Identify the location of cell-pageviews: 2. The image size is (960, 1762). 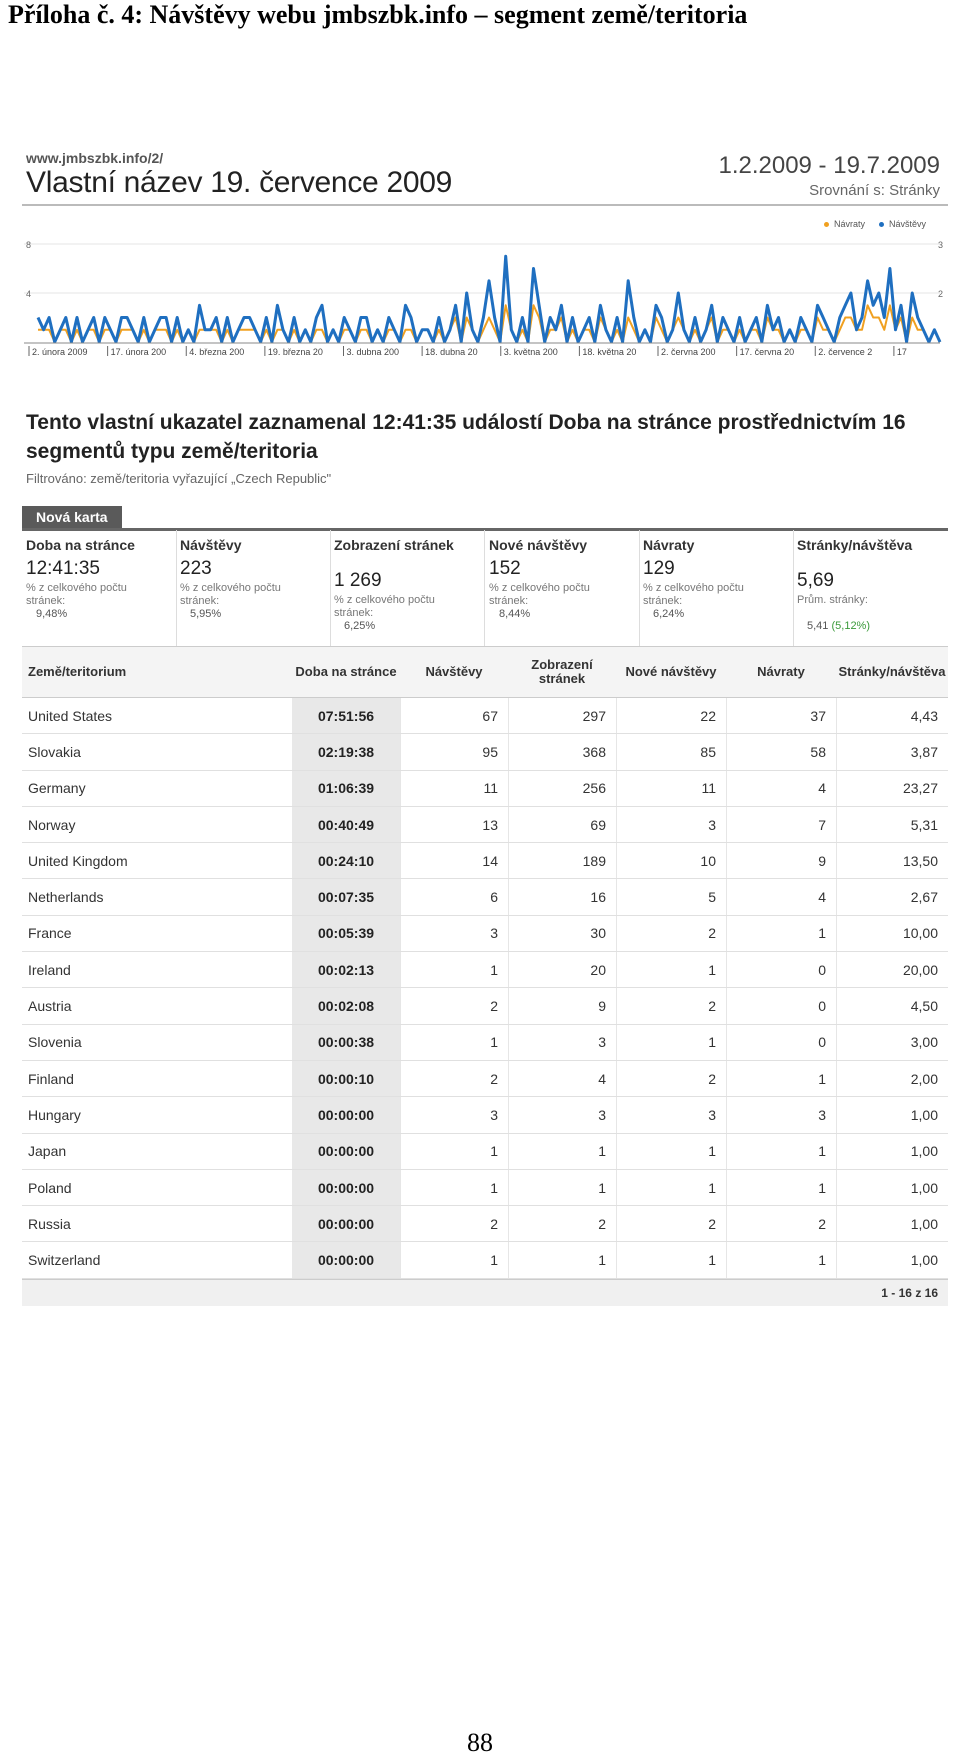
(562, 1224).